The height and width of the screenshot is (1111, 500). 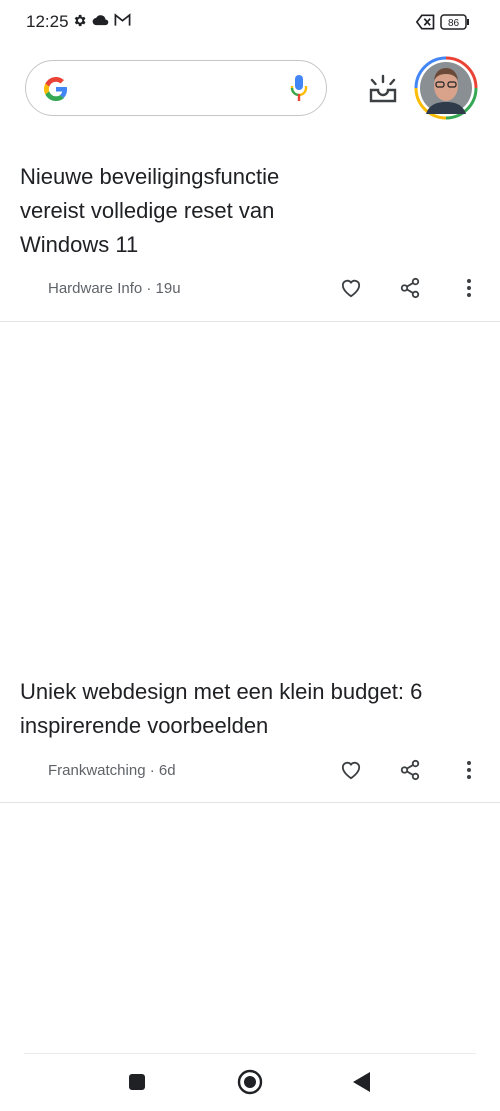 I want to click on nav-divider, so click(x=250, y=1053).